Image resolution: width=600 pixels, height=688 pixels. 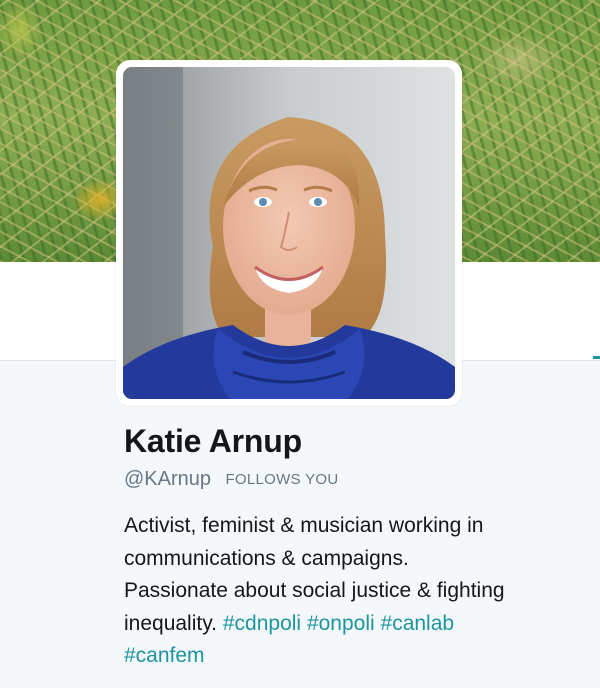 What do you see at coordinates (171, 623) in the screenshot?
I see `bio-line: inequality.` at bounding box center [171, 623].